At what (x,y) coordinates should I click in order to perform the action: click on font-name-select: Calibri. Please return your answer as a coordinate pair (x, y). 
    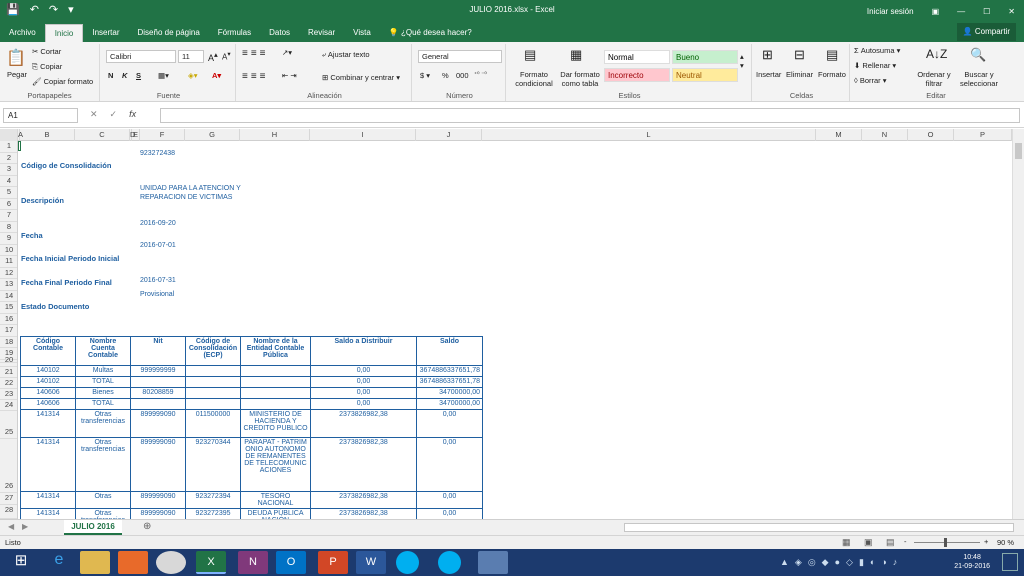
    Looking at the image, I should click on (141, 56).